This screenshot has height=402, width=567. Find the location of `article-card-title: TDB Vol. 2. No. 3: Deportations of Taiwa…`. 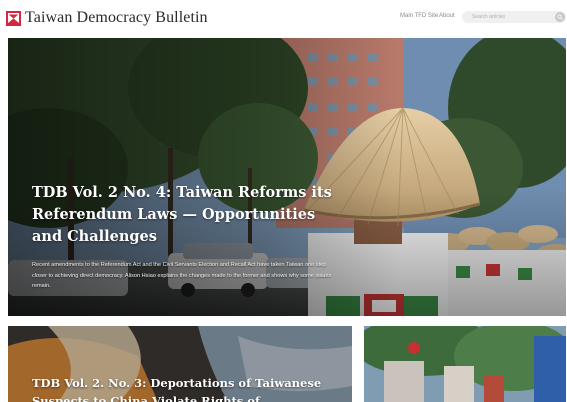

article-card-title: TDB Vol. 2. No. 3: Deportations of Taiwa… is located at coordinates (192, 388).